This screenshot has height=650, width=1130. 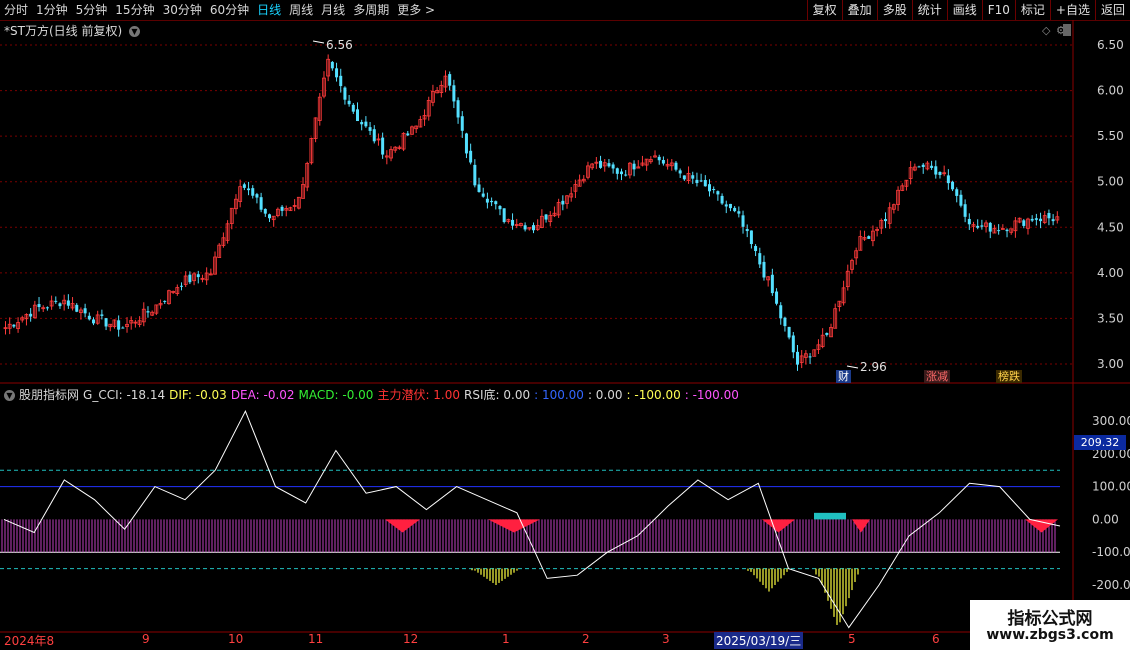 What do you see at coordinates (937, 376) in the screenshot?
I see `event-tag-reduce: 涨减` at bounding box center [937, 376].